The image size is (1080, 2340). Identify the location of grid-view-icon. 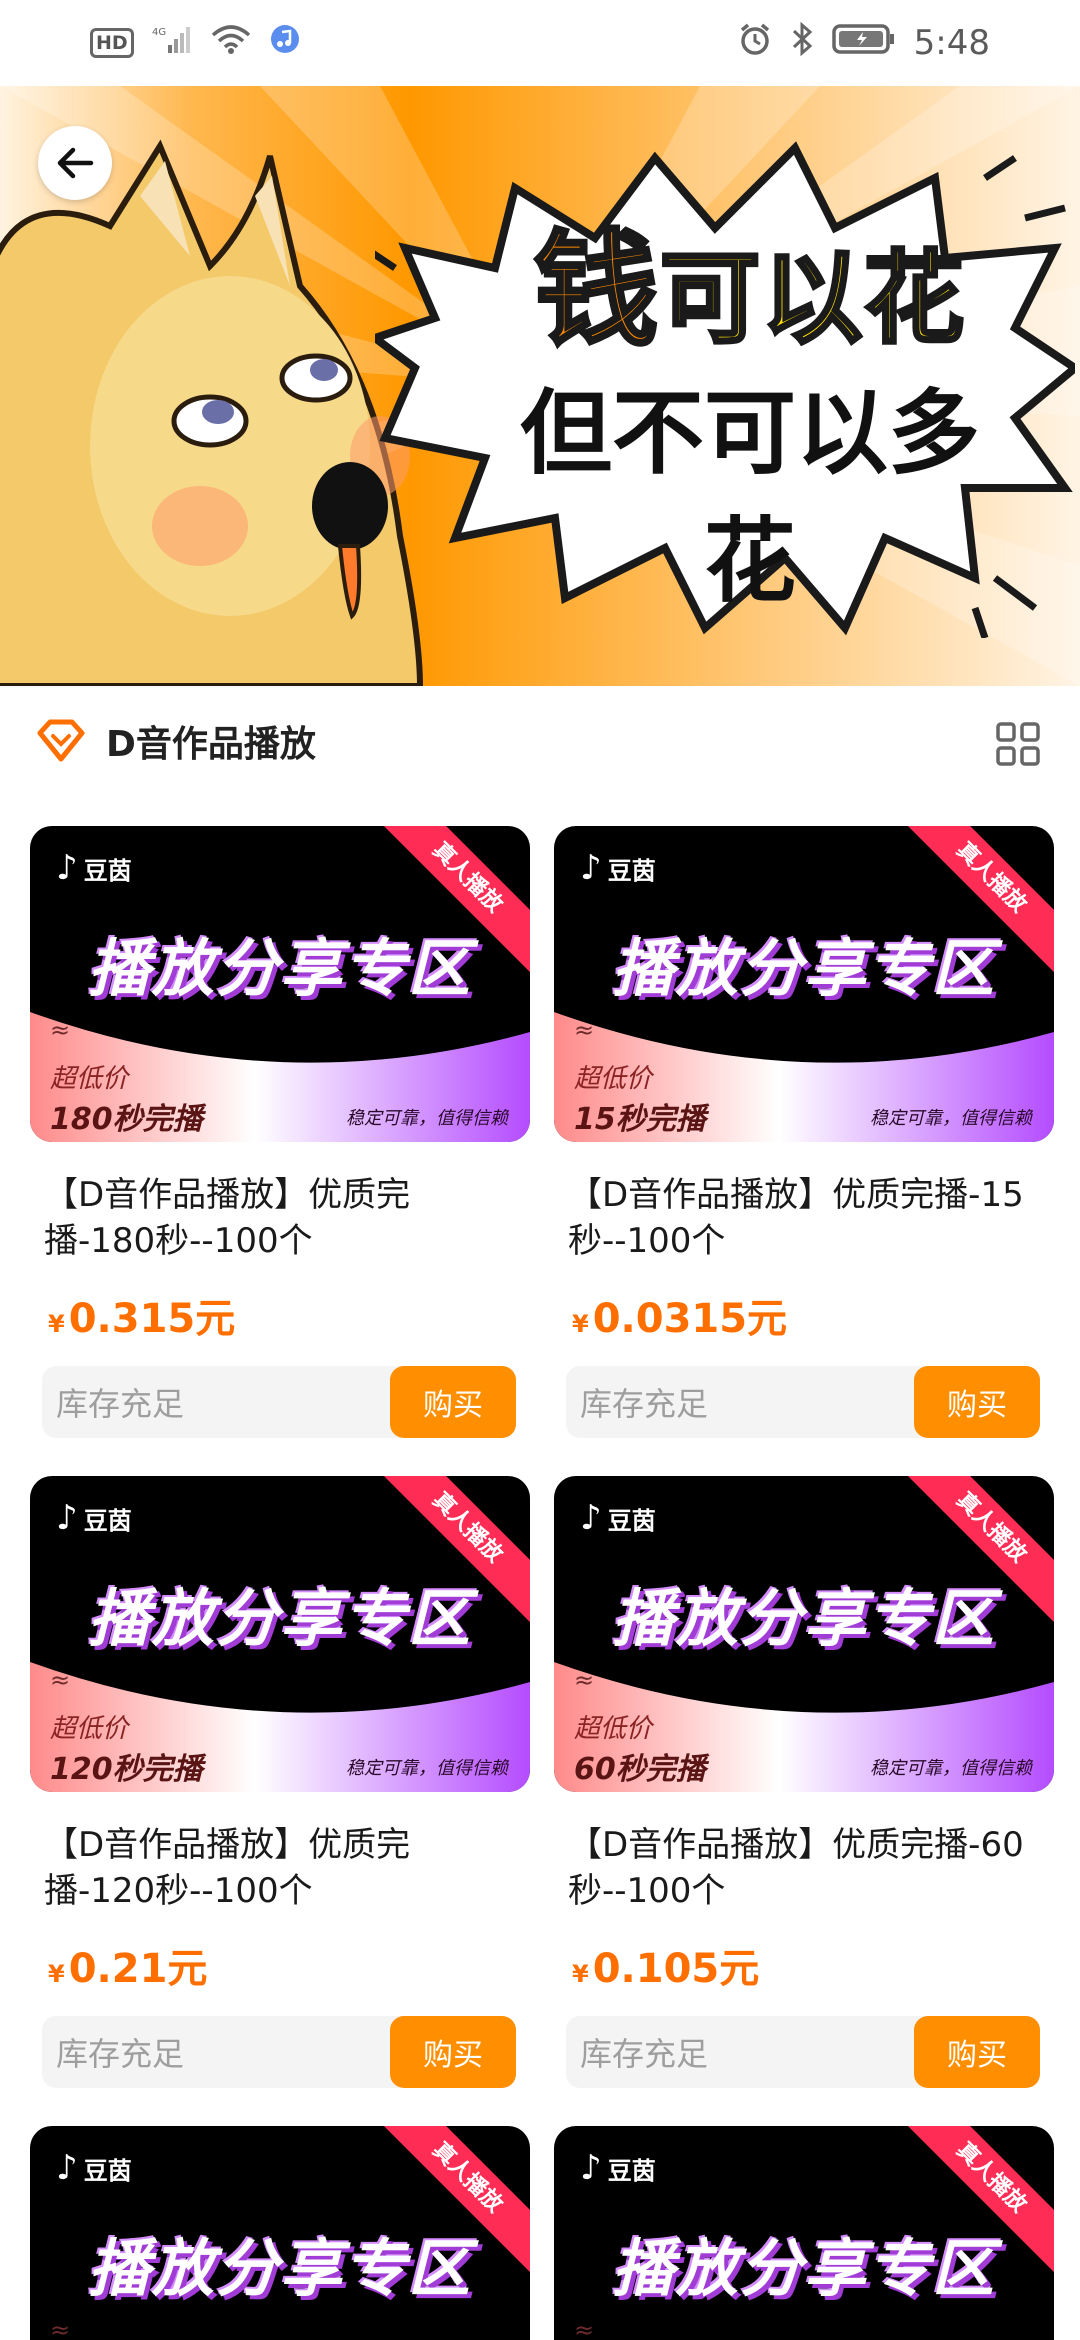
(1018, 744).